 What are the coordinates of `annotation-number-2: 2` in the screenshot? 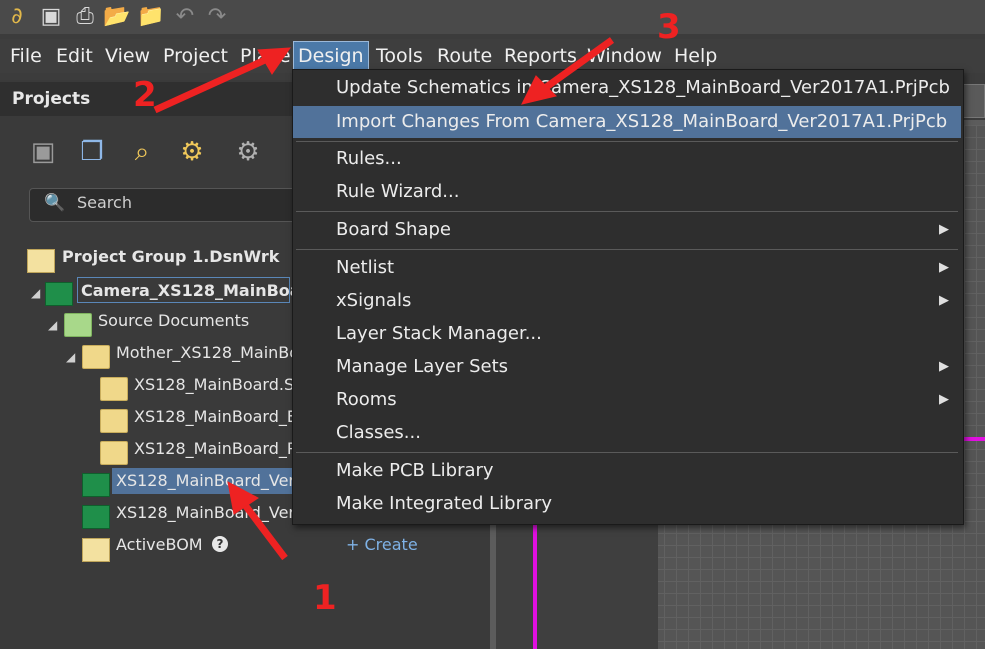 It's located at (145, 95).